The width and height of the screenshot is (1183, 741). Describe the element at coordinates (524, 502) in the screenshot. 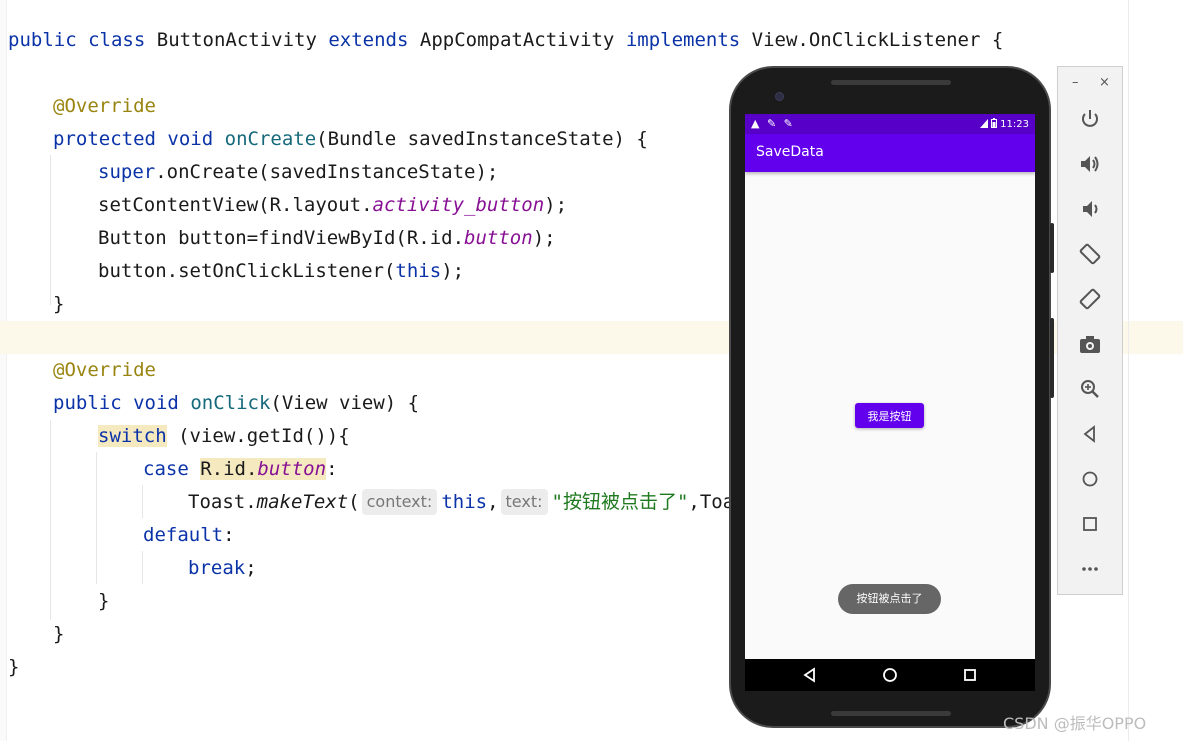

I see `parameter-hint: text:` at that location.